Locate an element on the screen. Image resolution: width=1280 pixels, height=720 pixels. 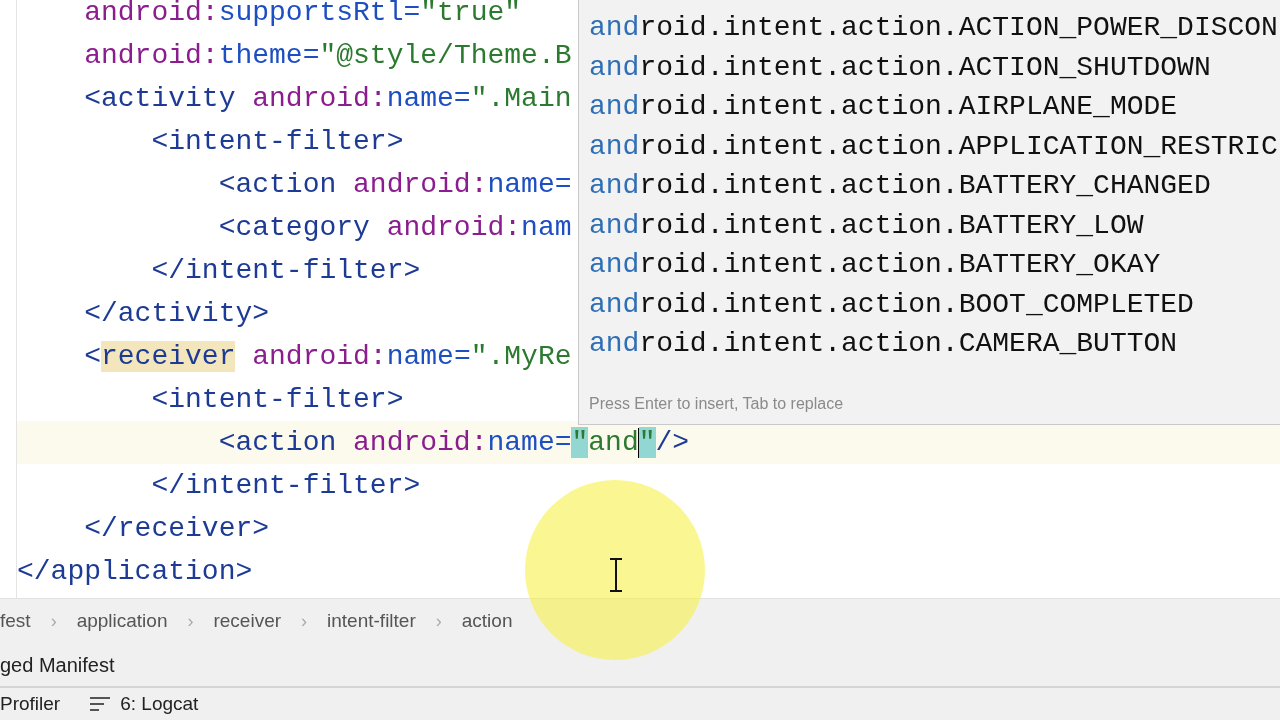
completion-item: and roid.intent.action.ACTION_SHUTDOWN is located at coordinates (929, 67).